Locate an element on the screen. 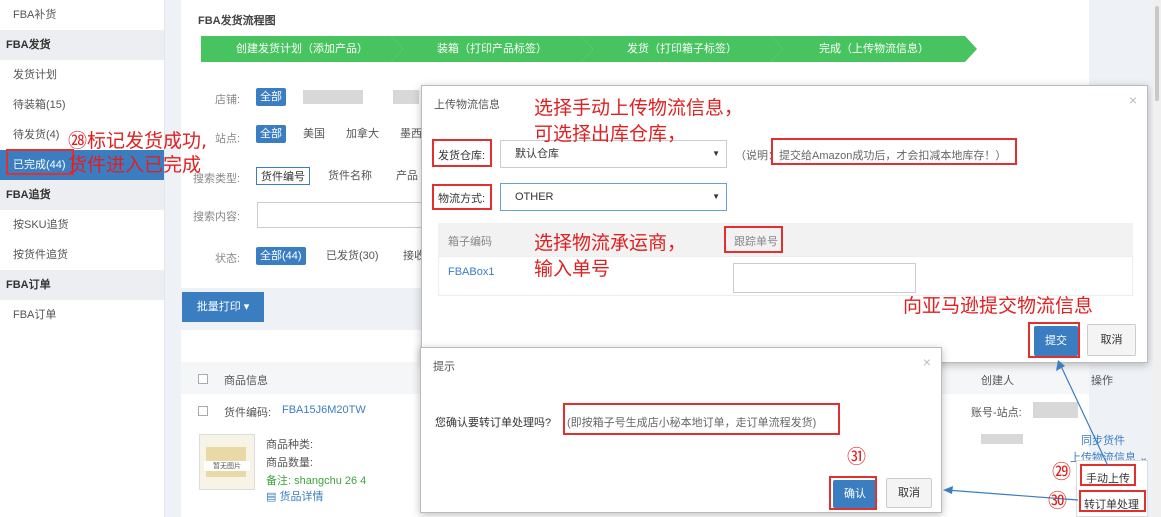 The width and height of the screenshot is (1161, 517). shipment-code-label: 货件编码: is located at coordinates (248, 413).